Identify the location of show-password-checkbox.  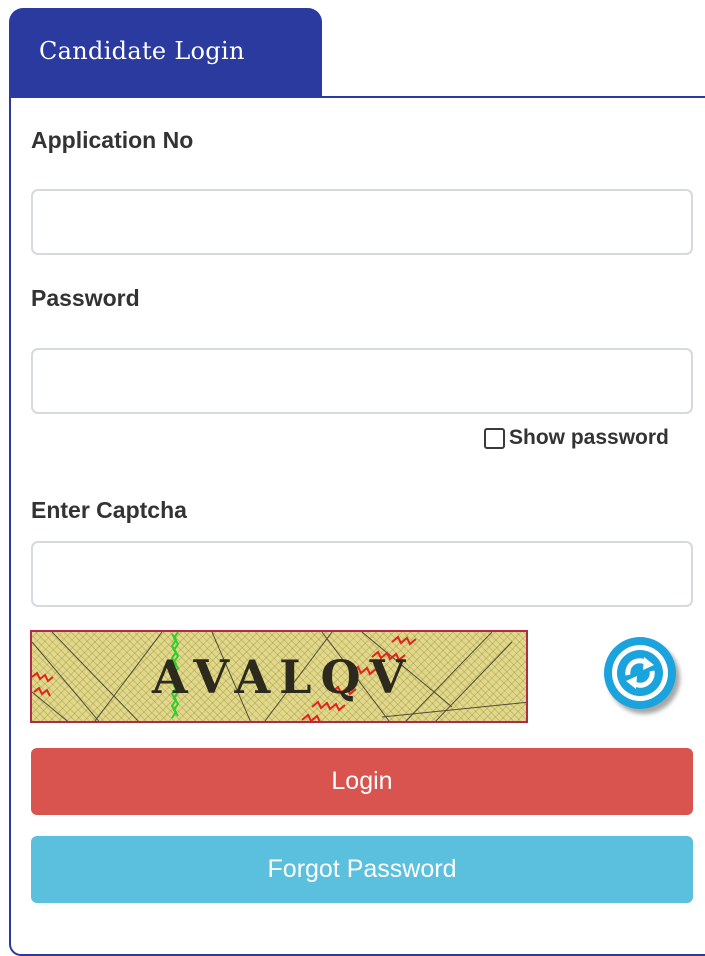
(494, 438).